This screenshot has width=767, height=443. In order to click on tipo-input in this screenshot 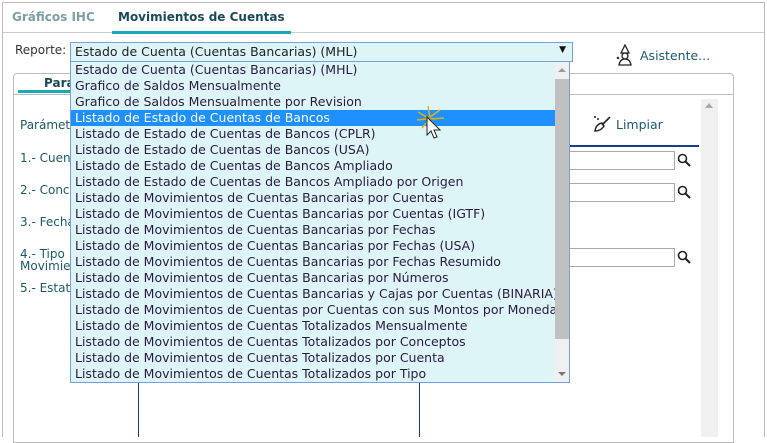, I will do `click(622, 257)`.